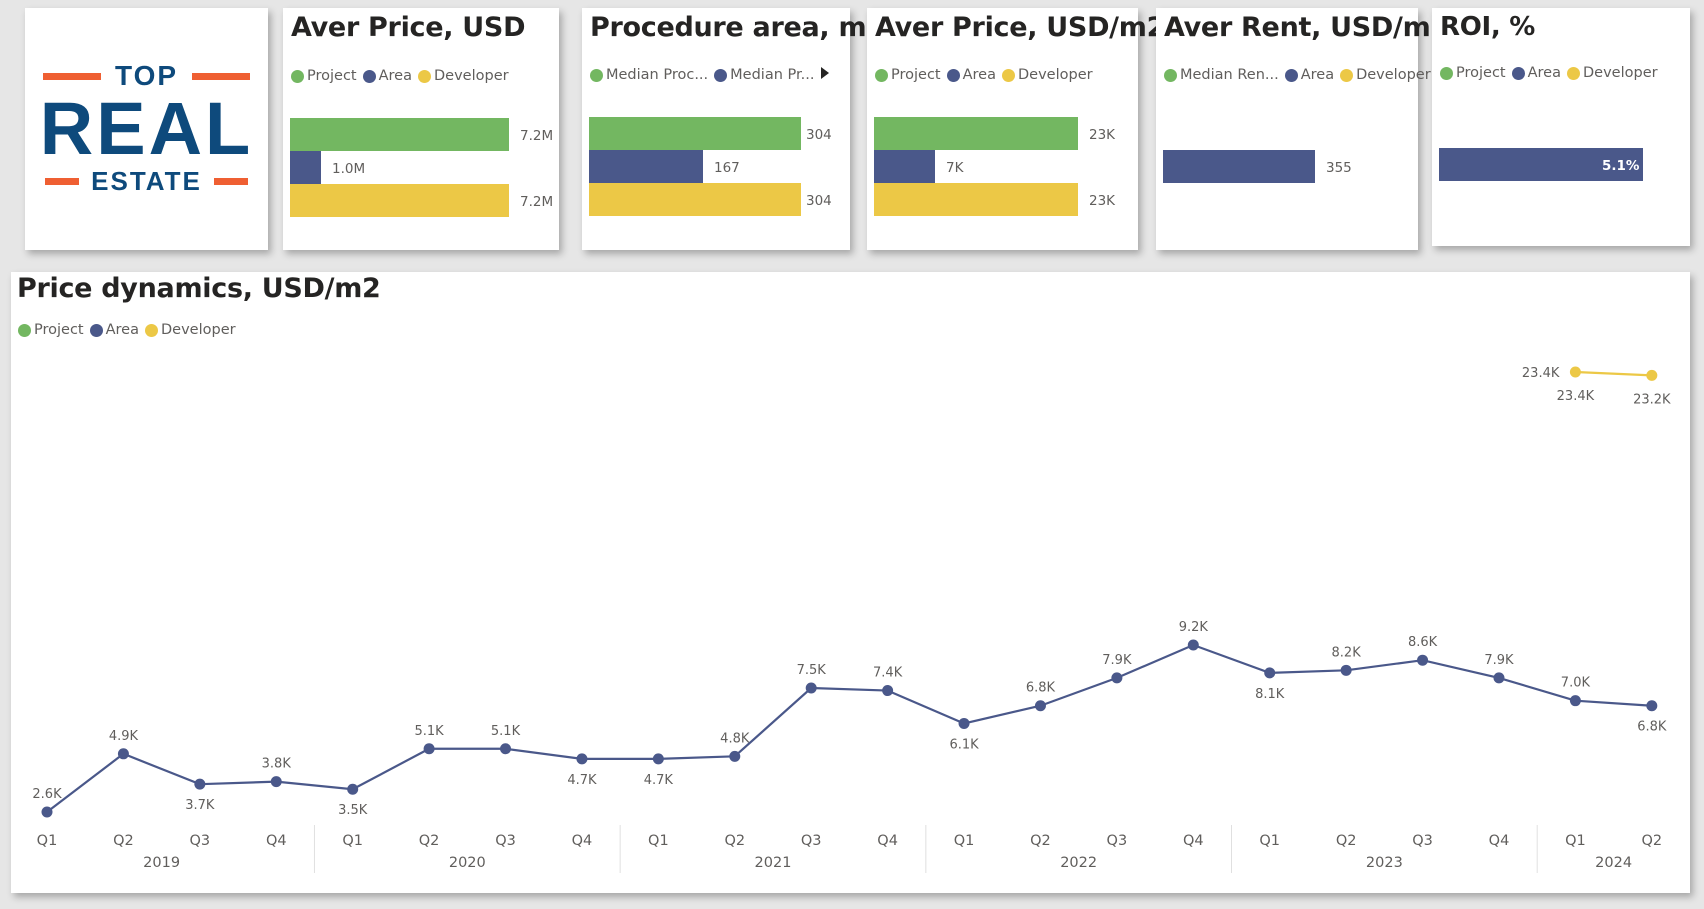 This screenshot has width=1704, height=909. Describe the element at coordinates (825, 73) in the screenshot. I see `legend-next-arrow-icon` at that location.